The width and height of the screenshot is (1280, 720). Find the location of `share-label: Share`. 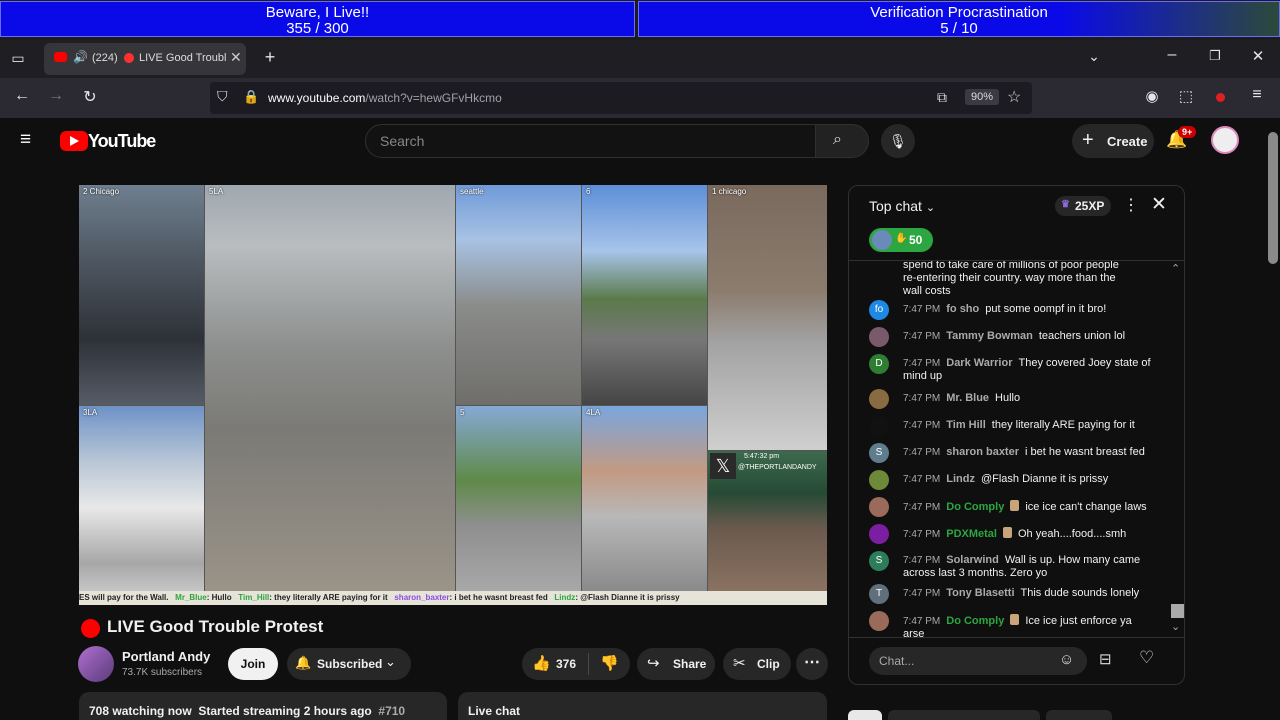

share-label: Share is located at coordinates (690, 664).